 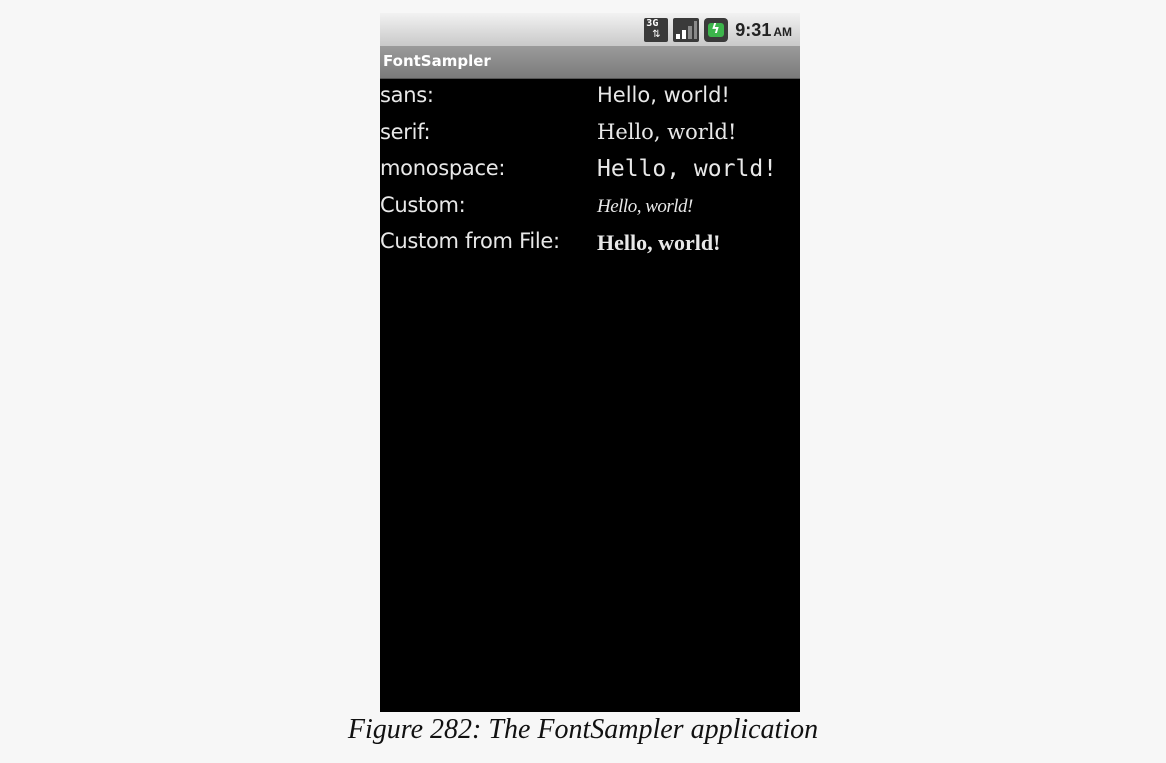 I want to click on sample-sans: Hello, world!, so click(x=663, y=95).